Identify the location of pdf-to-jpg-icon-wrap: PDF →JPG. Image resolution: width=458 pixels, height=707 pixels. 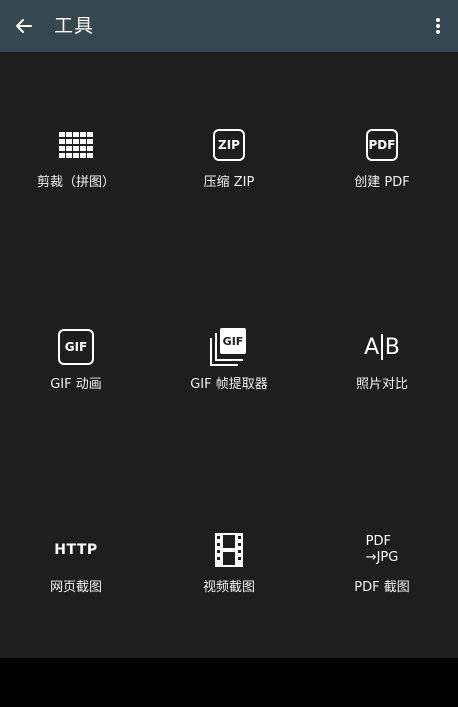
(382, 550).